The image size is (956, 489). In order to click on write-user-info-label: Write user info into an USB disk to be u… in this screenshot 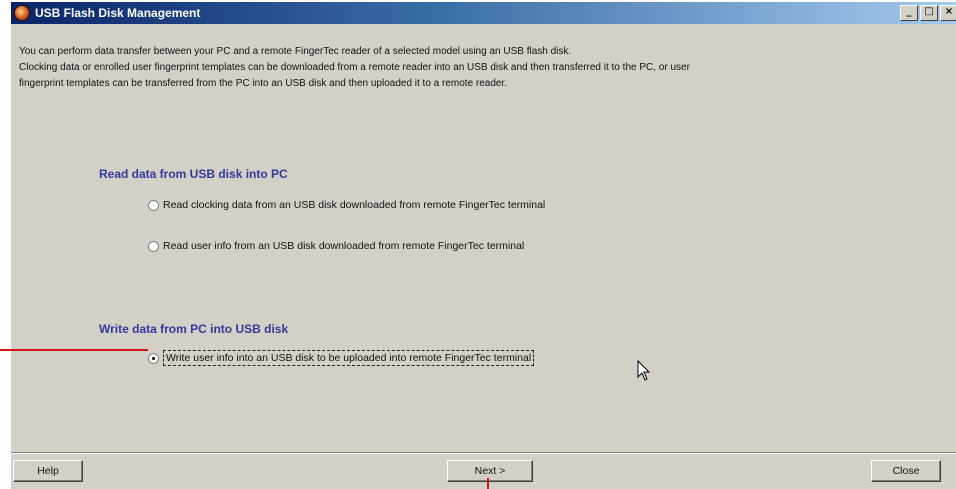, I will do `click(349, 358)`.